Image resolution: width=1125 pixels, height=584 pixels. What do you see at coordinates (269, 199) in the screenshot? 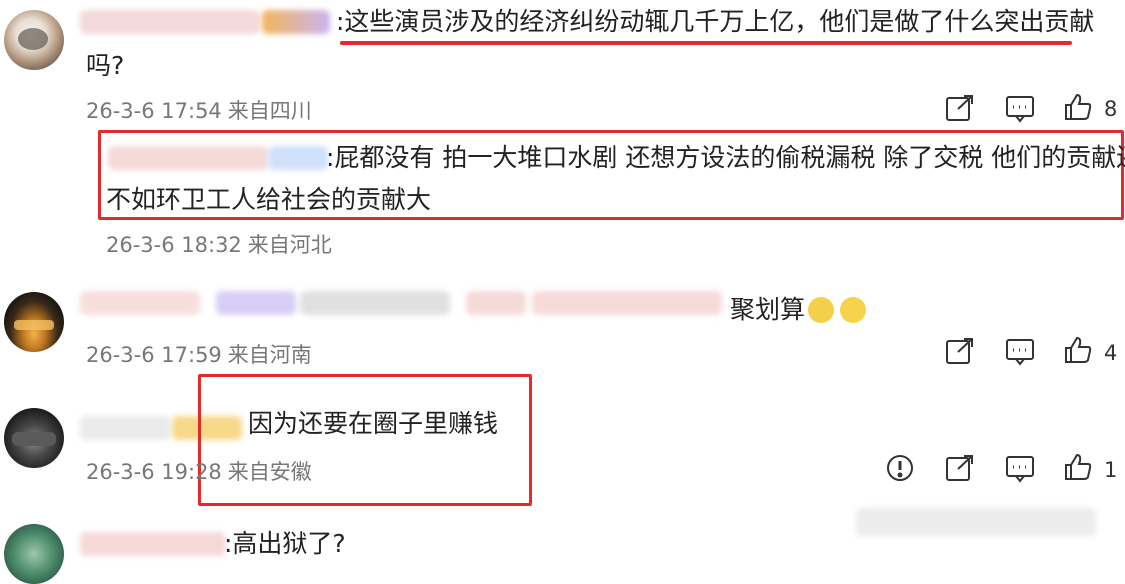
I see `reply-text-continued: 不如环卫工人给社会的贡献大` at bounding box center [269, 199].